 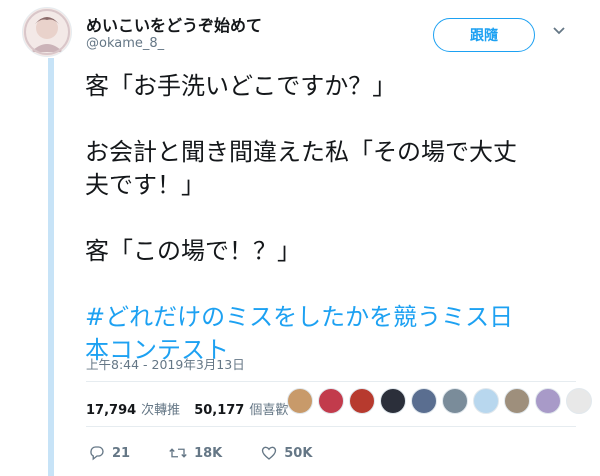 I want to click on tweet-line: お会計と聞き間違えた私「その場で大丈, so click(x=301, y=152).